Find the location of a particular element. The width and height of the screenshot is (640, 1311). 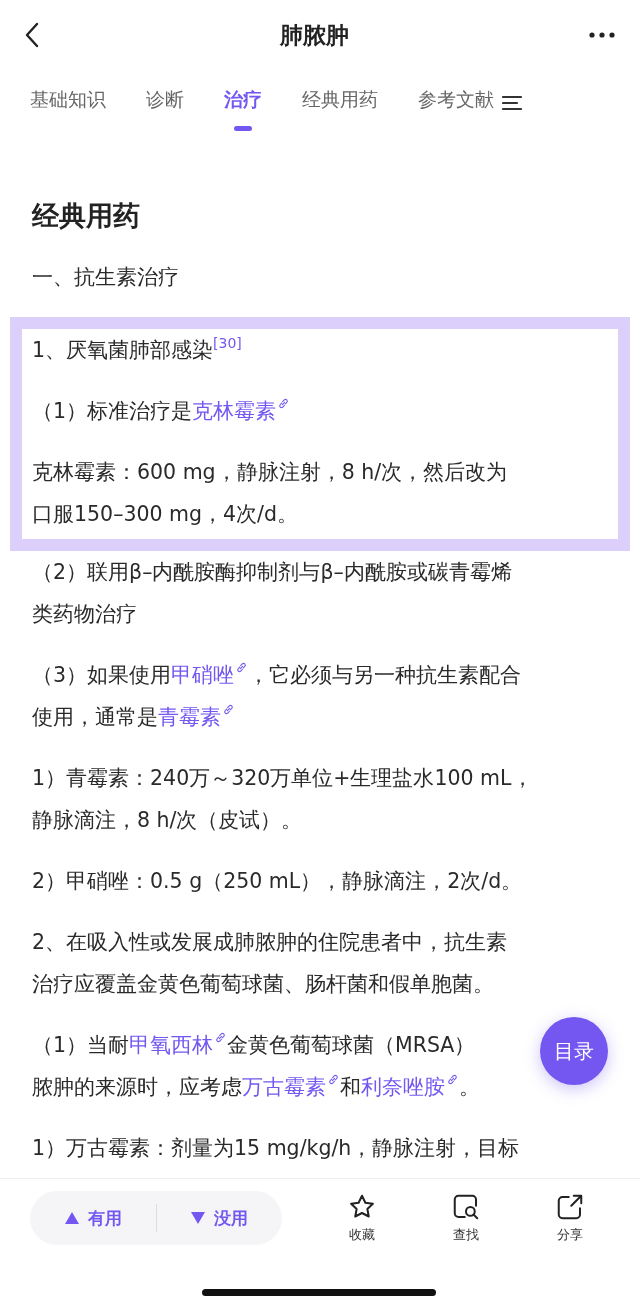

drug-link: 利奈唑胺 is located at coordinates (403, 1087).